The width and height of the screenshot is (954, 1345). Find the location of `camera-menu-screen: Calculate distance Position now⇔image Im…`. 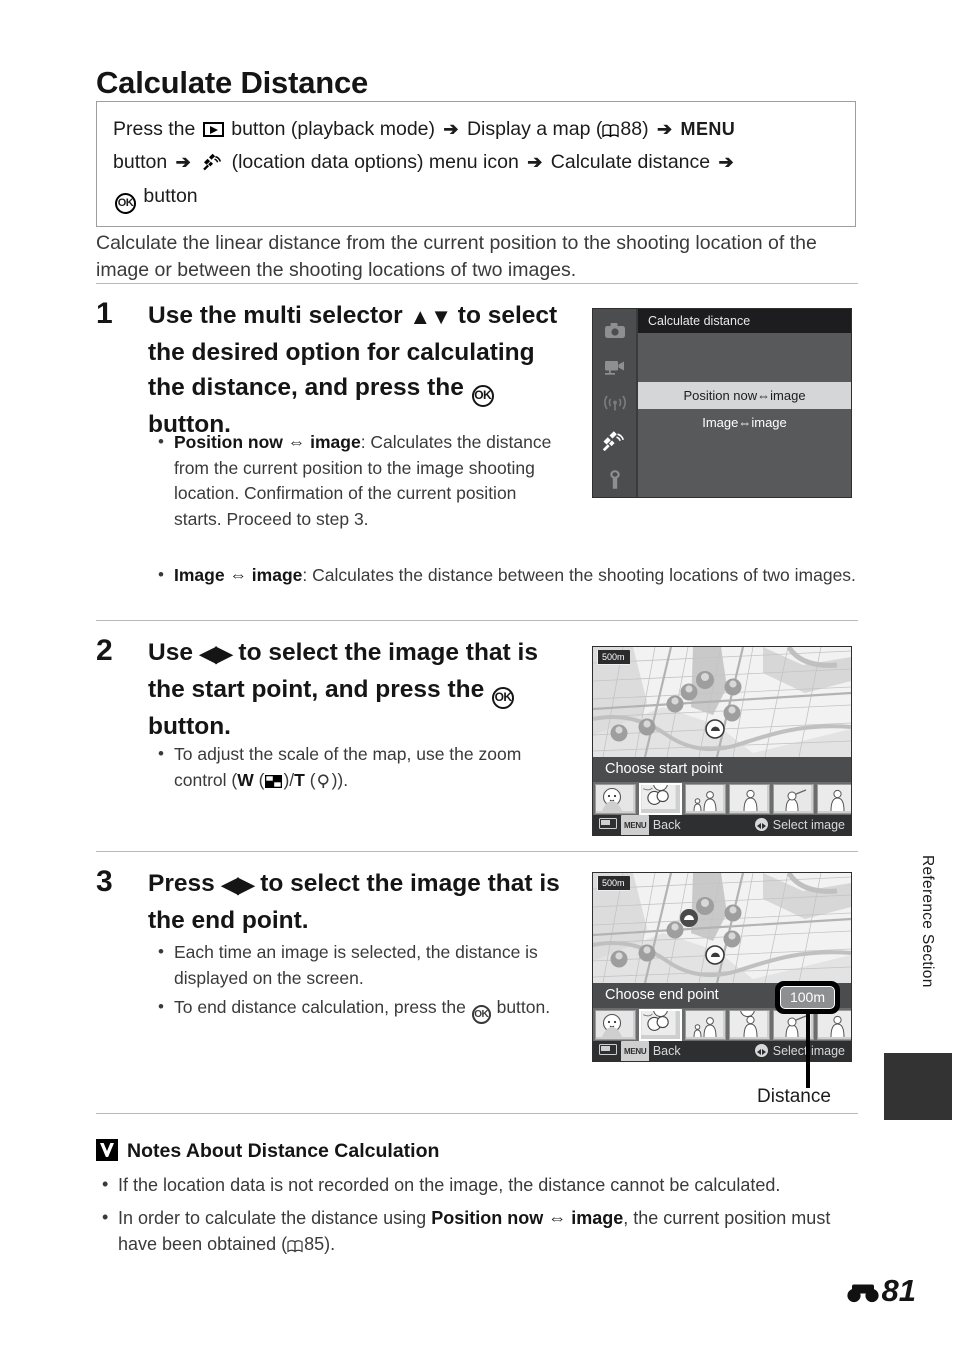

camera-menu-screen: Calculate distance Position now⇔image Im… is located at coordinates (722, 403).